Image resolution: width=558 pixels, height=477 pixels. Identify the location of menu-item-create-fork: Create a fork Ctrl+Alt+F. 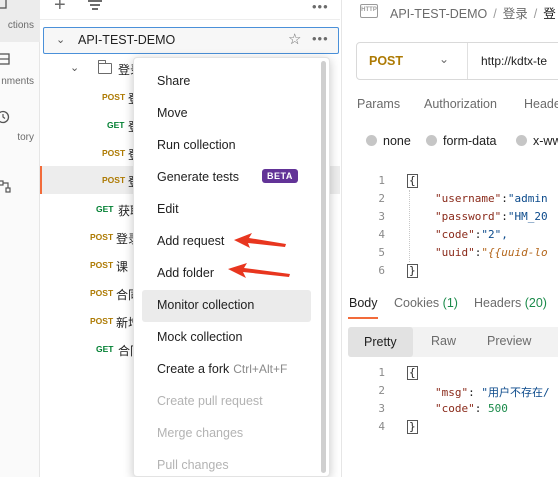
(226, 370).